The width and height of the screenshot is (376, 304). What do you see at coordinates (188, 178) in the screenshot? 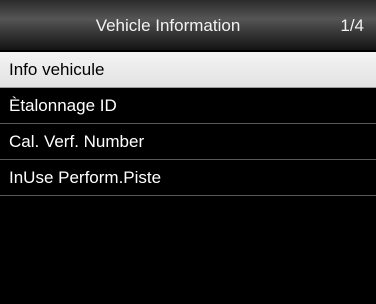
I see `menu-item-inuse-performance: InUse Perform.Piste` at bounding box center [188, 178].